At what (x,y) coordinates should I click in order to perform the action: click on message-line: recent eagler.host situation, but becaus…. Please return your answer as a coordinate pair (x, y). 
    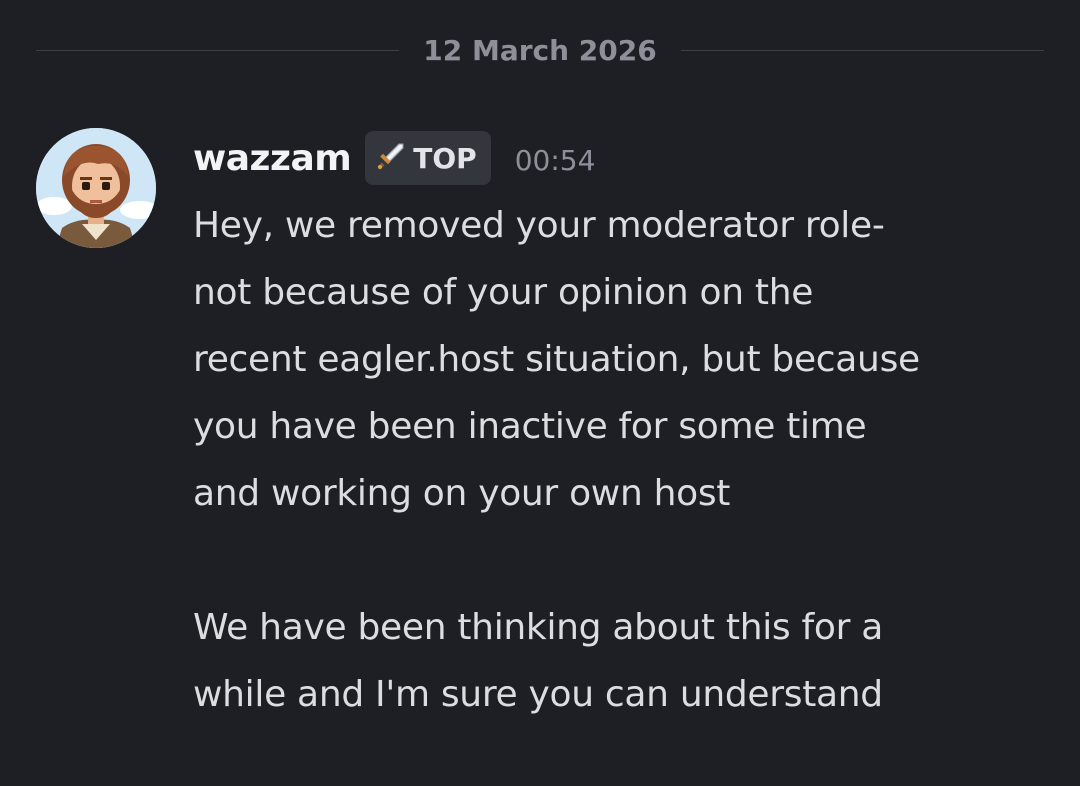
    Looking at the image, I should click on (556, 359).